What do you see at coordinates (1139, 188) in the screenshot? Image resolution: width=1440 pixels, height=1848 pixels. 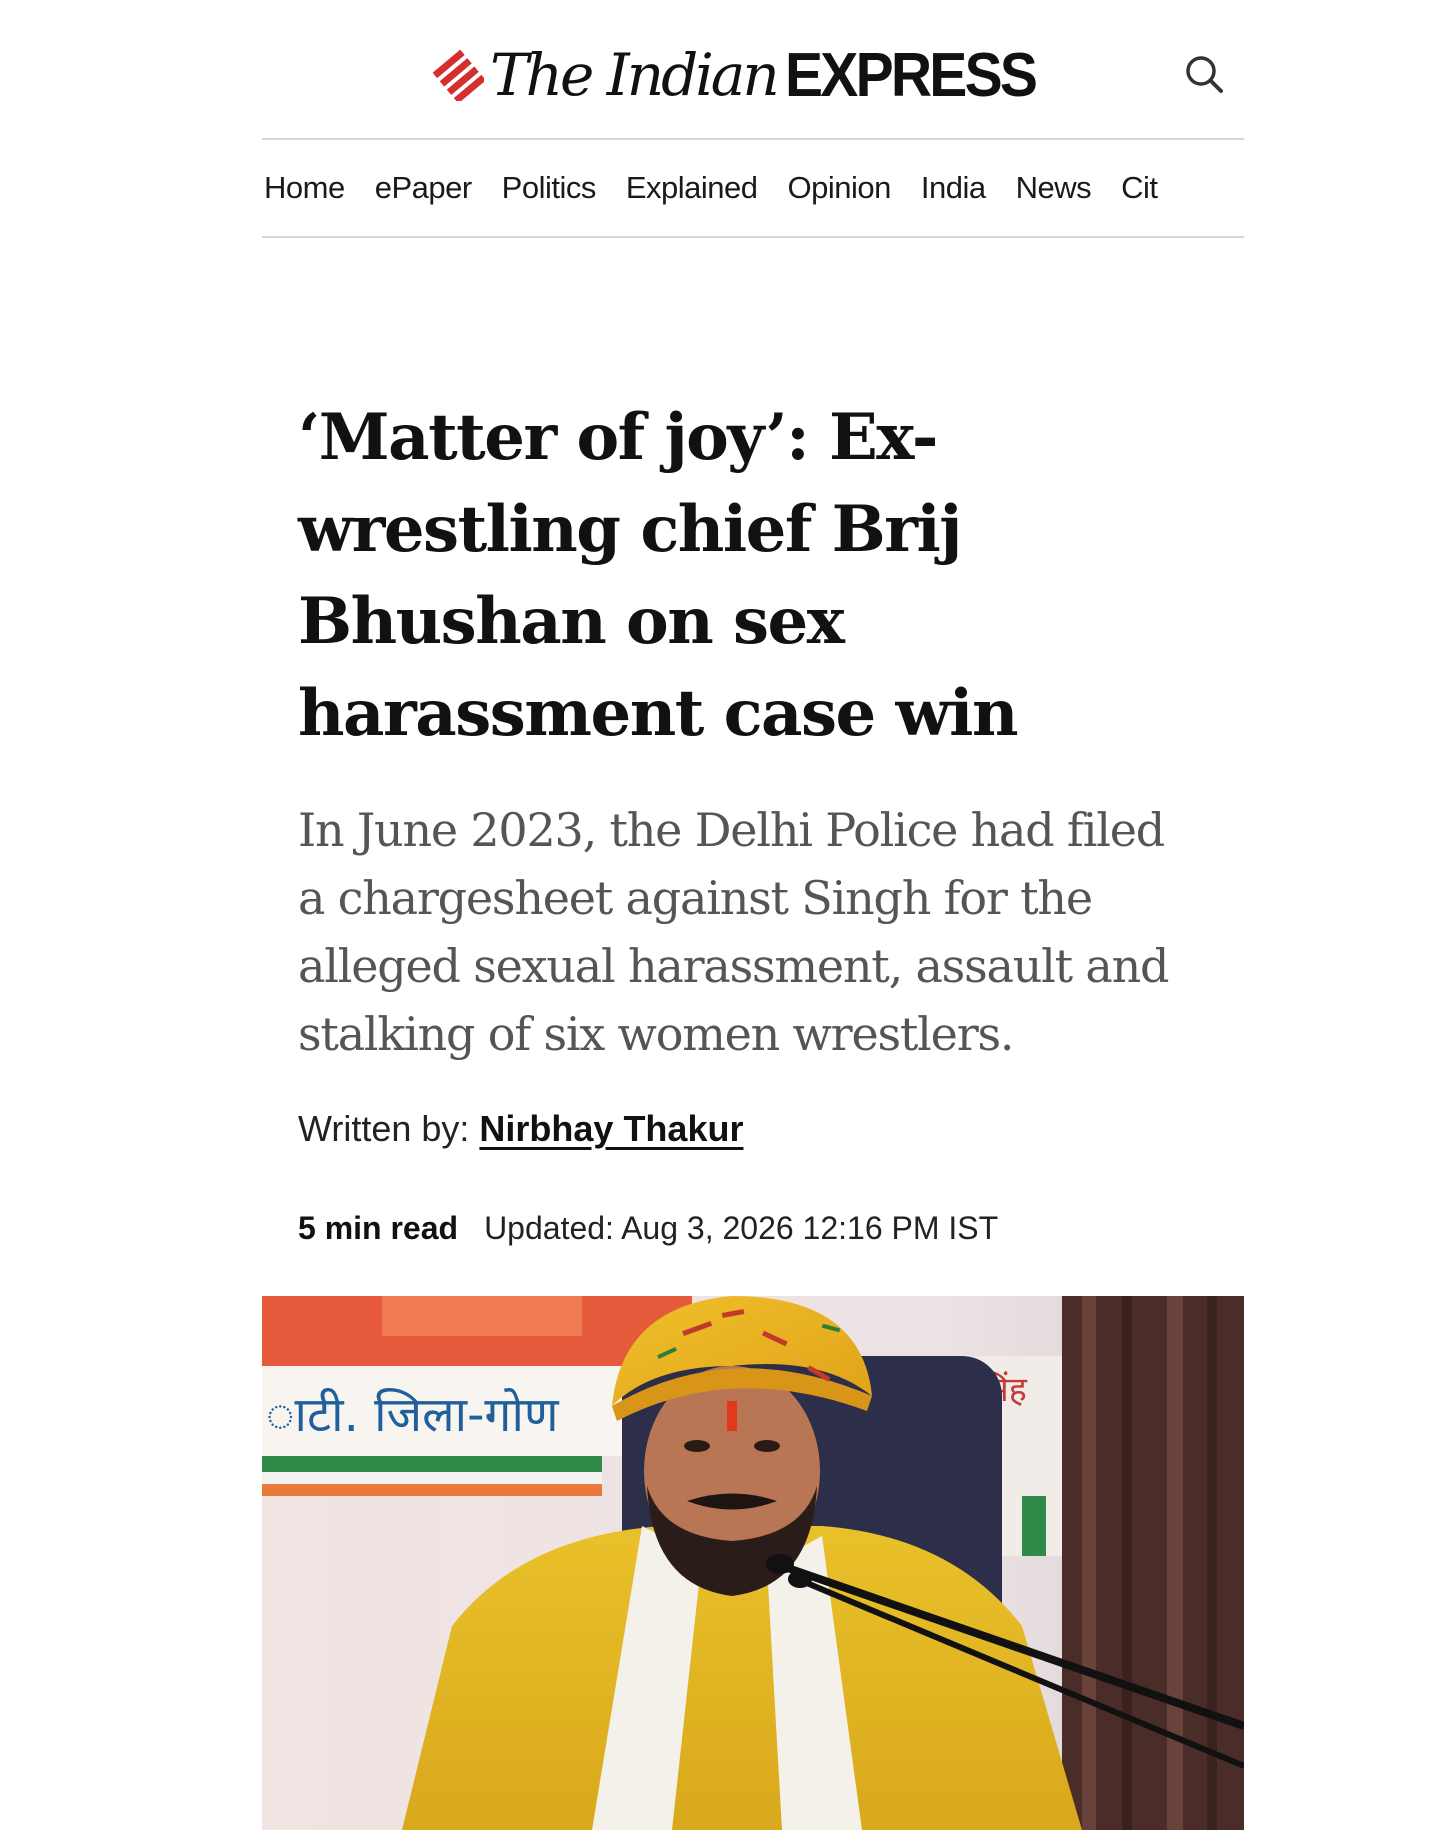 I see `nav-item-cities: Cit` at bounding box center [1139, 188].